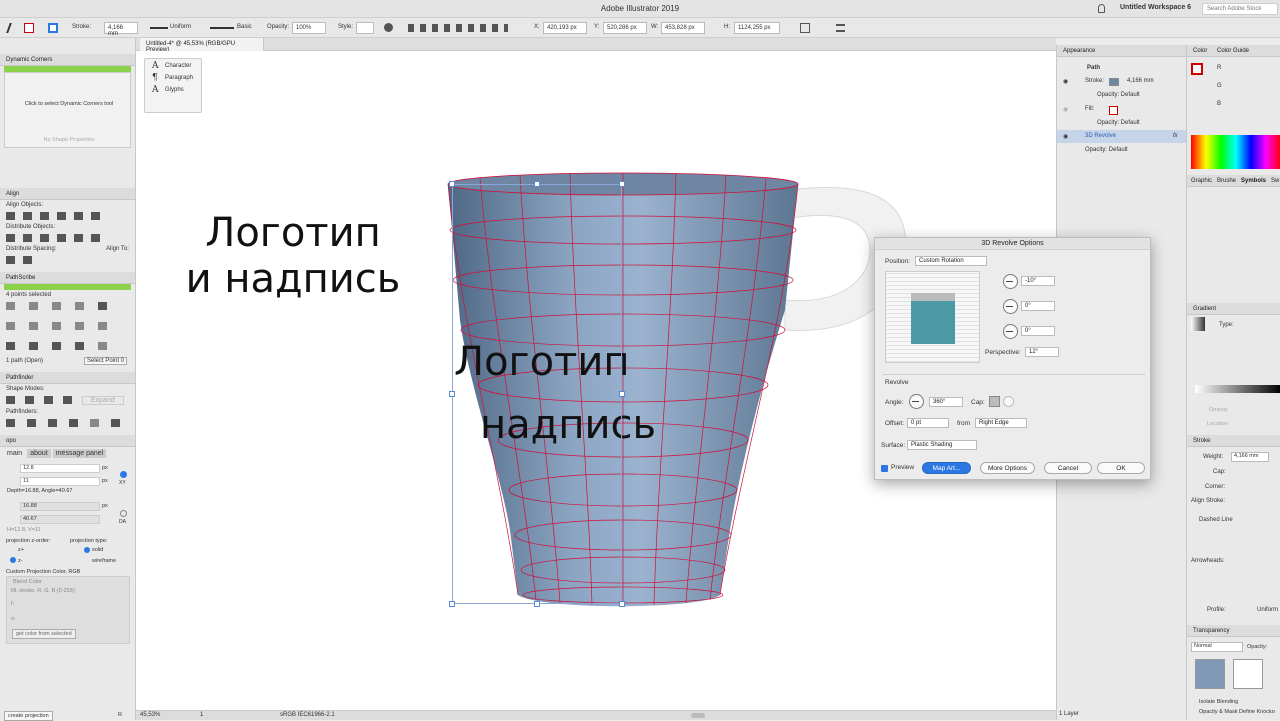  Describe the element at coordinates (1118, 123) in the screenshot. I see `opacity-link-2: Opacity: Default` at that location.